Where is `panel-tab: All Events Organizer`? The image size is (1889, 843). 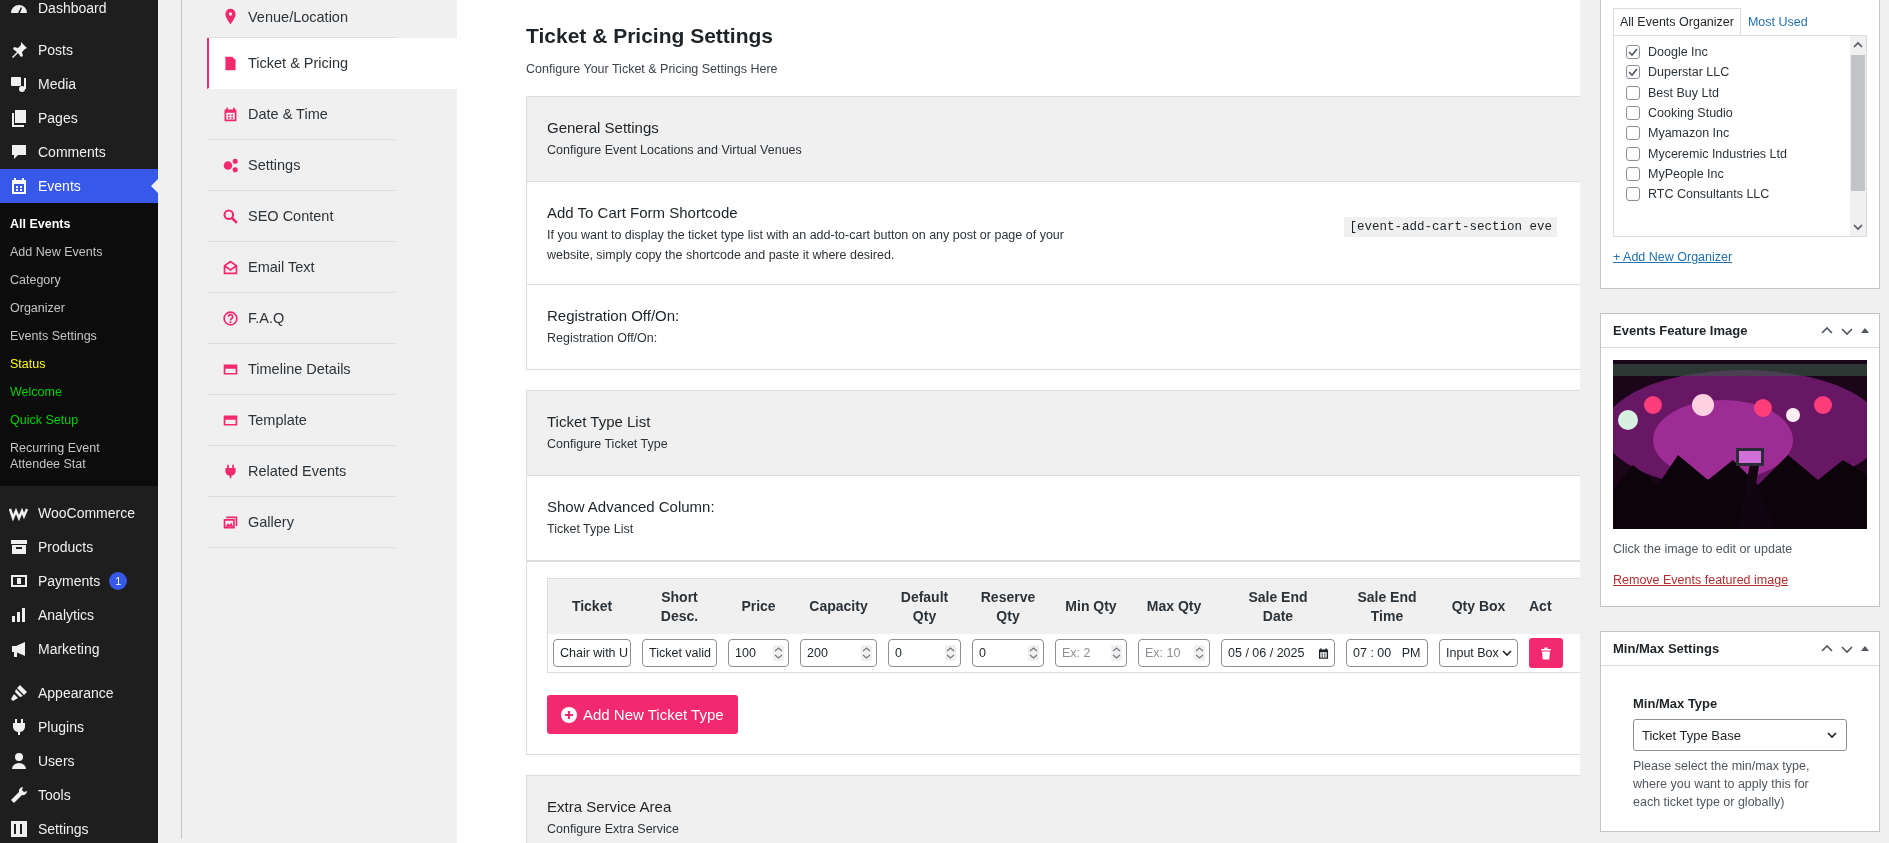 panel-tab: All Events Organizer is located at coordinates (1677, 21).